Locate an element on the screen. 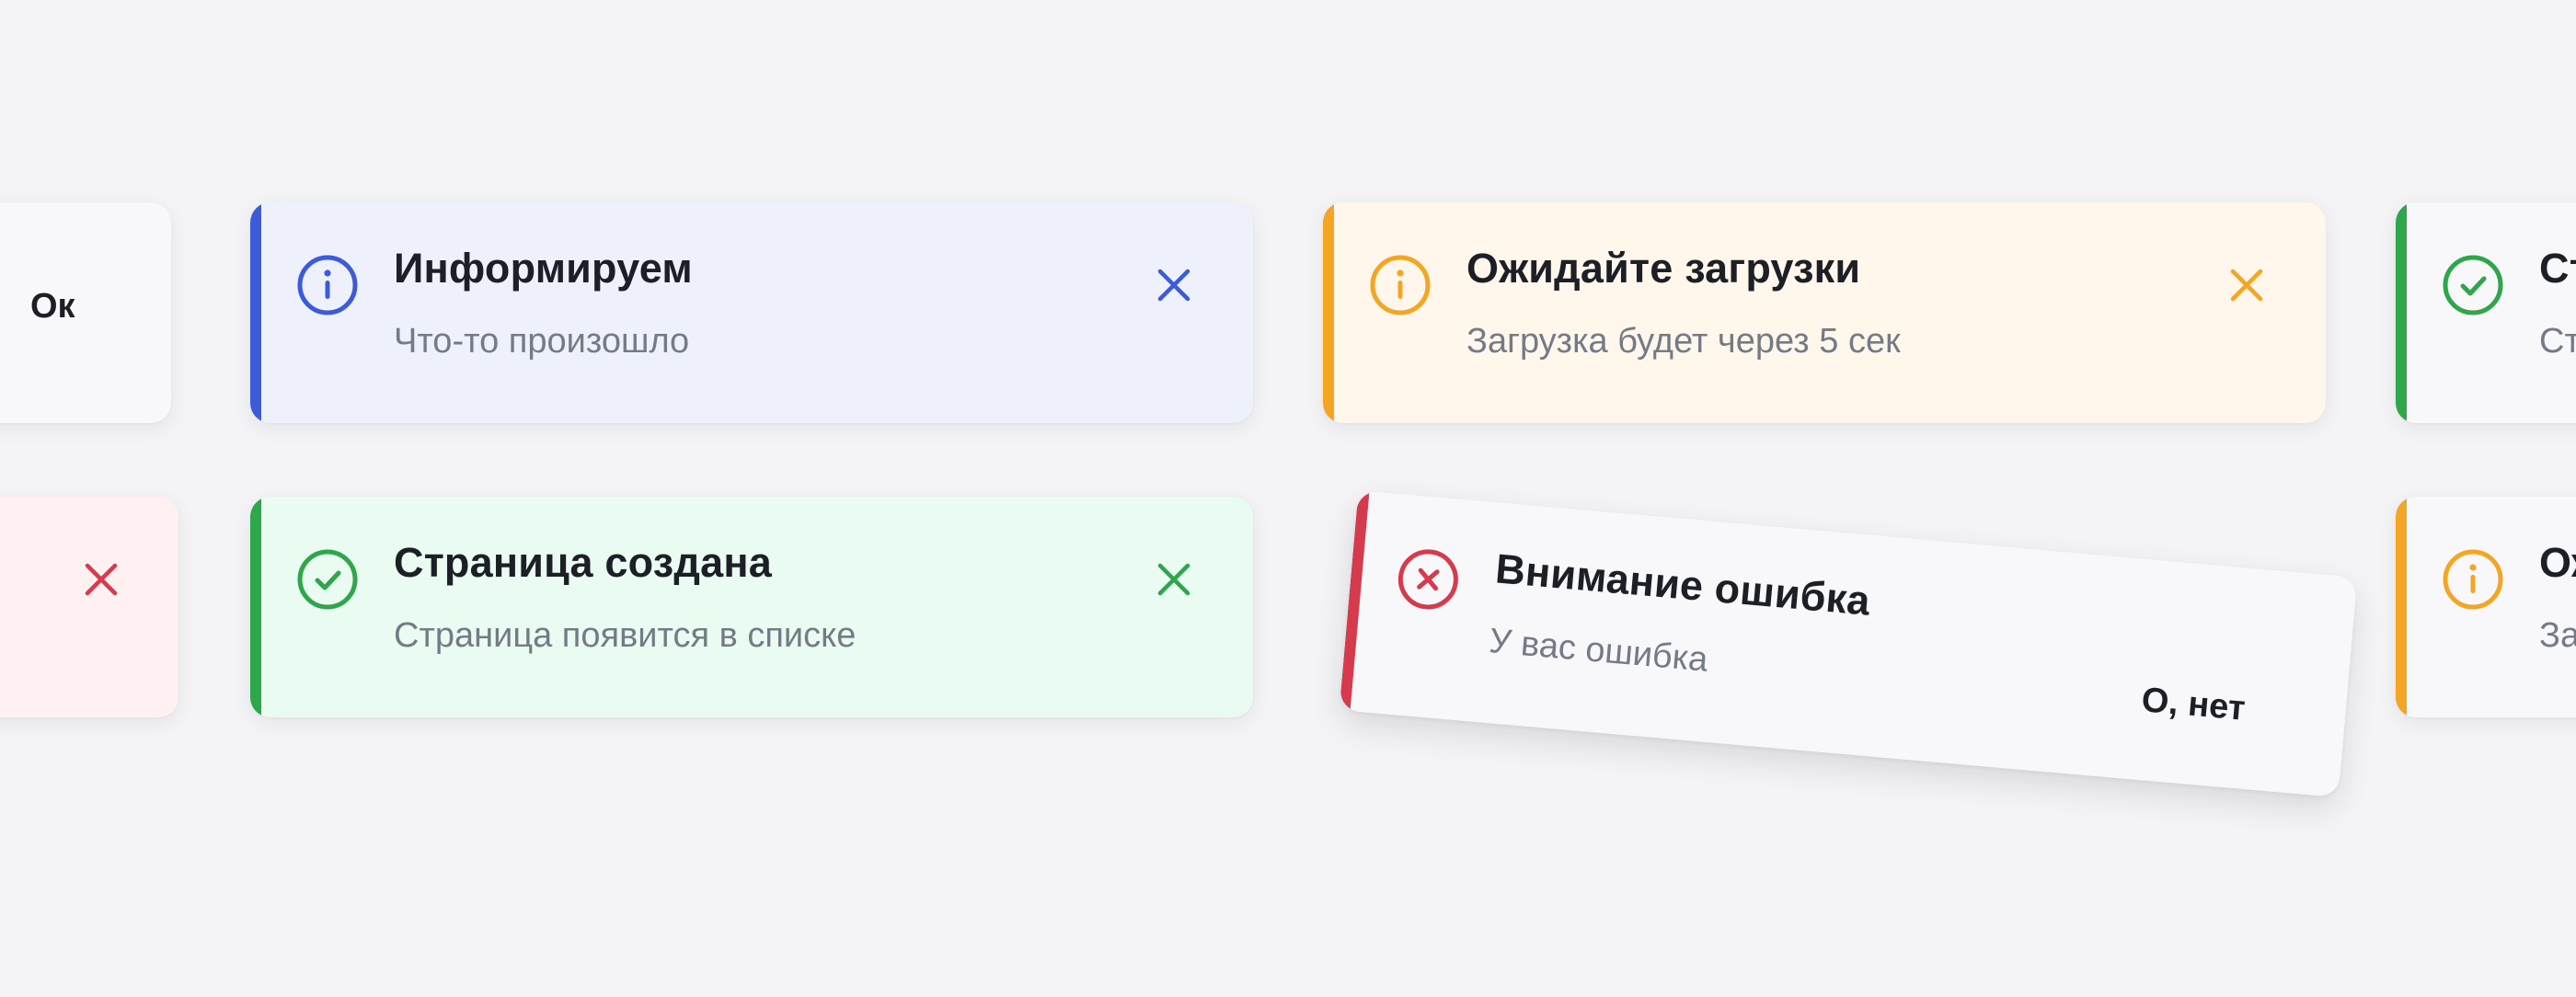  toast-description: За is located at coordinates (2557, 636).